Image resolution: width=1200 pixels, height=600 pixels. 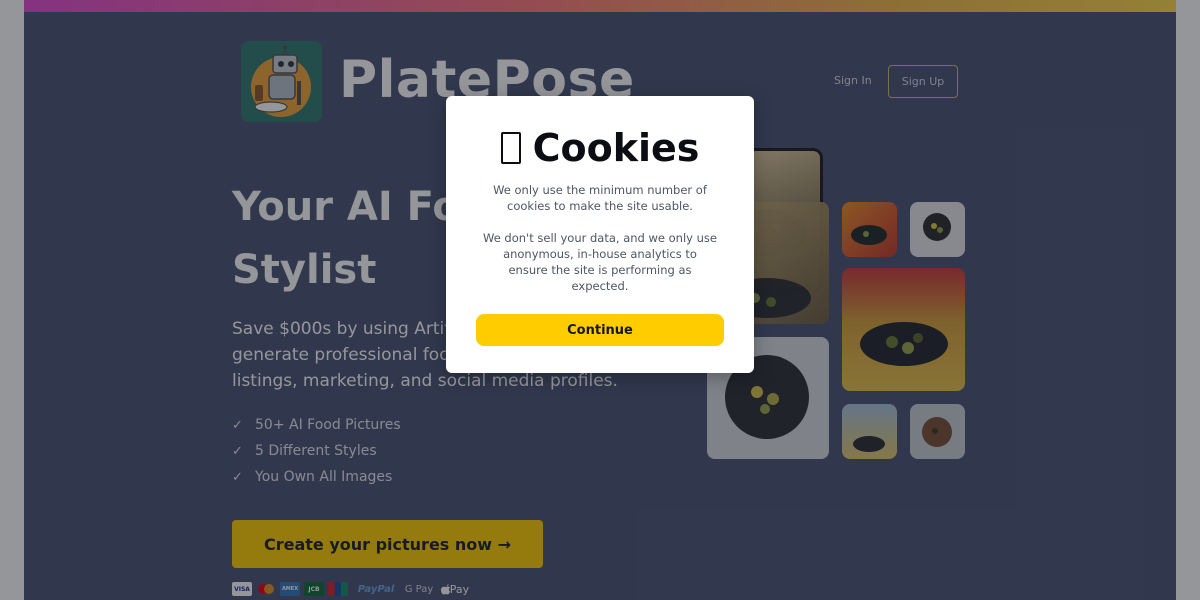 What do you see at coordinates (616, 148) in the screenshot?
I see `cookie-dialog-title: Cookies` at bounding box center [616, 148].